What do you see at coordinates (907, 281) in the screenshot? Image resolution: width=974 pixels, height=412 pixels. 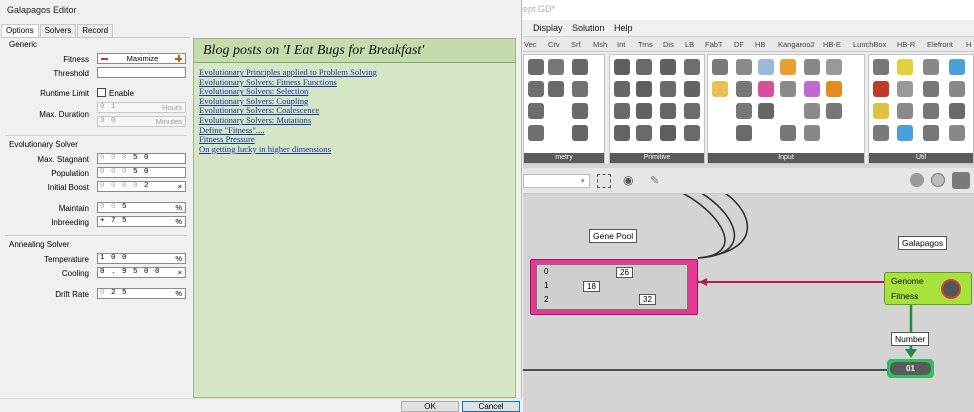 I see `genome-input: Genome` at bounding box center [907, 281].